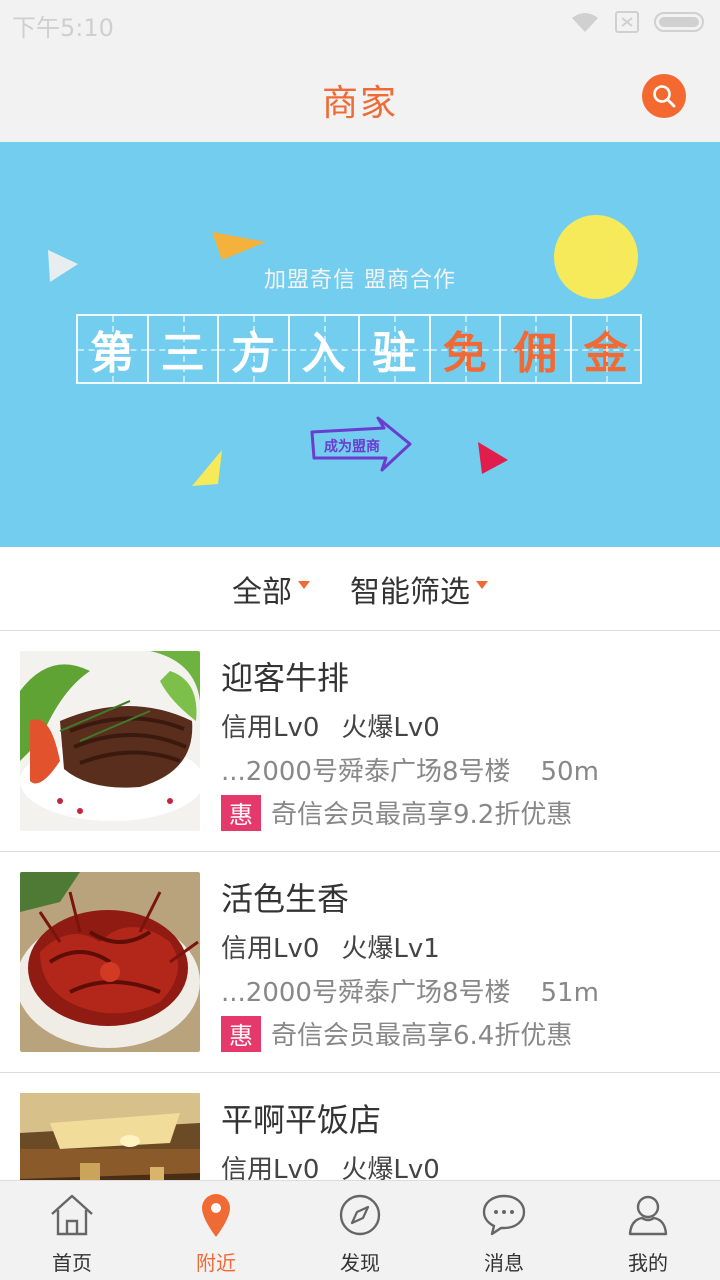 The image size is (720, 1280). What do you see at coordinates (390, 949) in the screenshot?
I see `hot-level: 火爆Lv1` at bounding box center [390, 949].